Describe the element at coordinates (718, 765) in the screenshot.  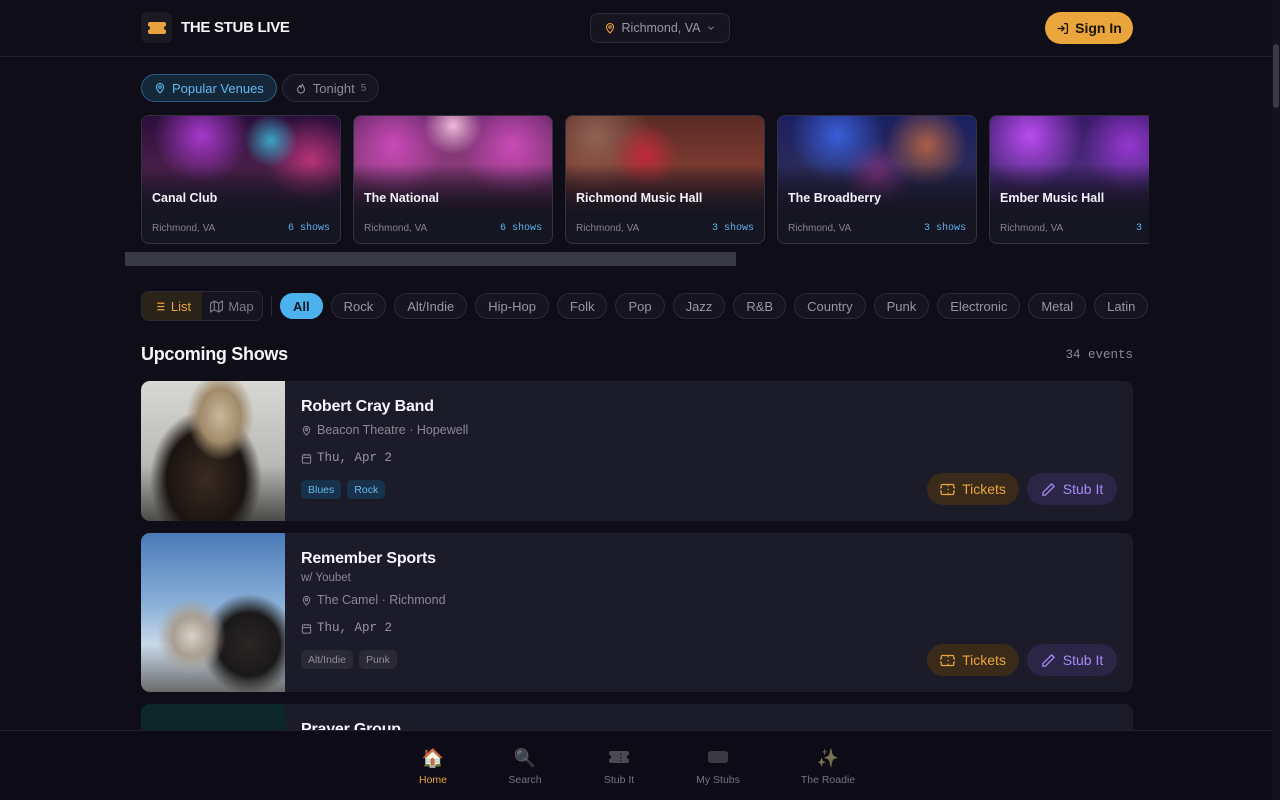
I see `nav-my-stubs: My Stubs` at that location.